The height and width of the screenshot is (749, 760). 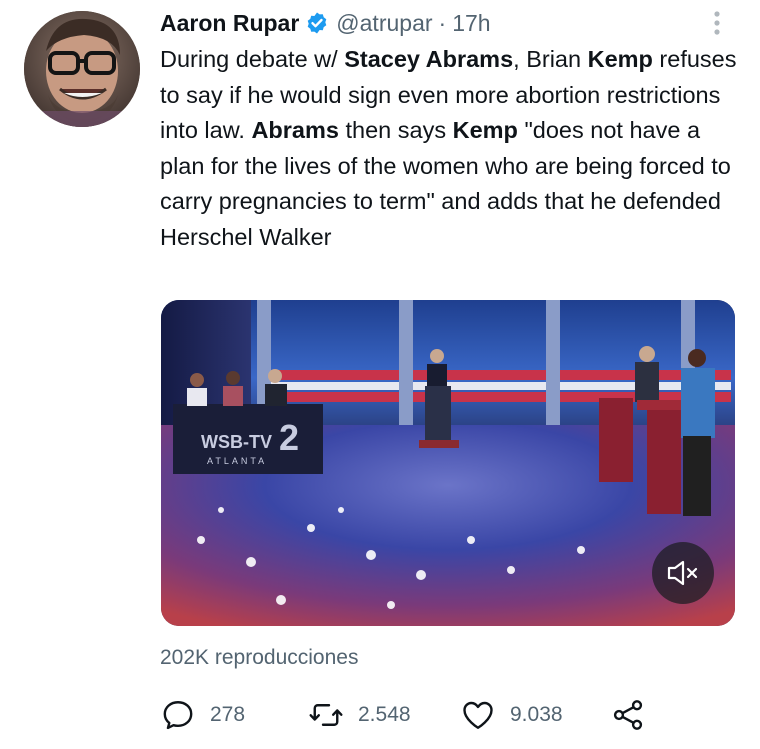 What do you see at coordinates (717, 23) in the screenshot?
I see `more-options-icon` at bounding box center [717, 23].